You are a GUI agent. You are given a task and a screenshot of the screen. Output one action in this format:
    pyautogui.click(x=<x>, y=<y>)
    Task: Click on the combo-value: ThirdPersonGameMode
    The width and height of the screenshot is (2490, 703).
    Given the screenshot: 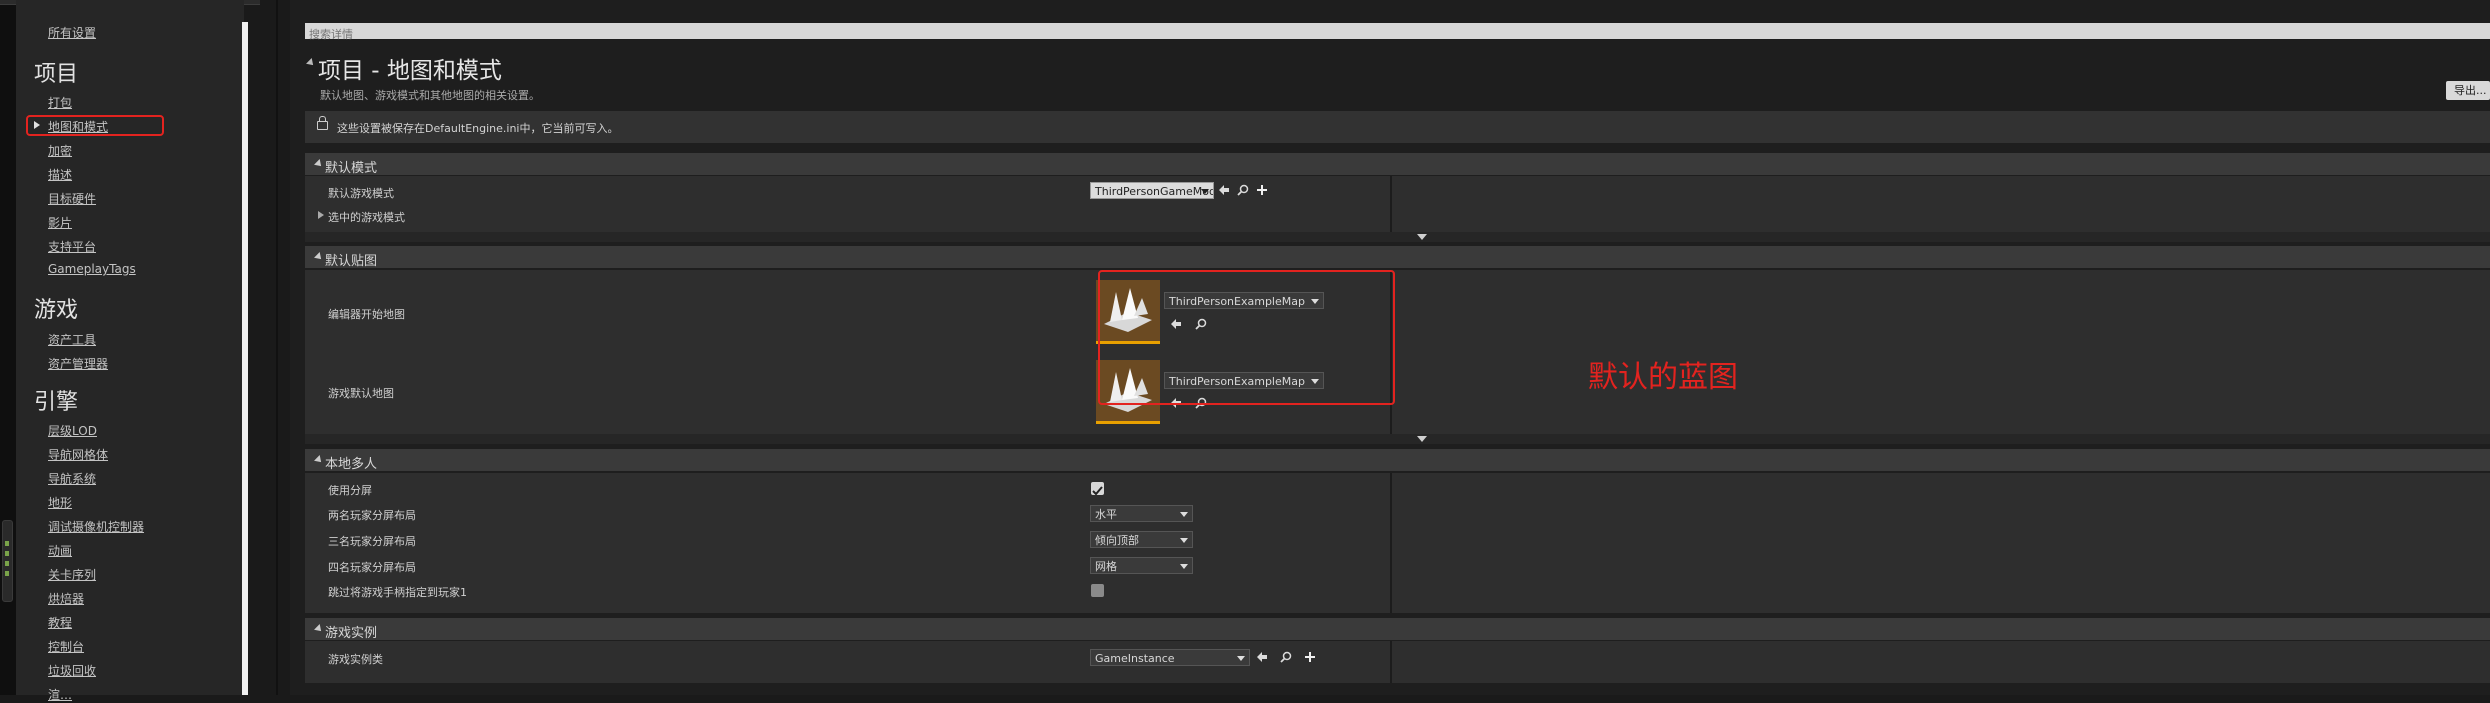 What is the action you would take?
    pyautogui.click(x=1154, y=191)
    